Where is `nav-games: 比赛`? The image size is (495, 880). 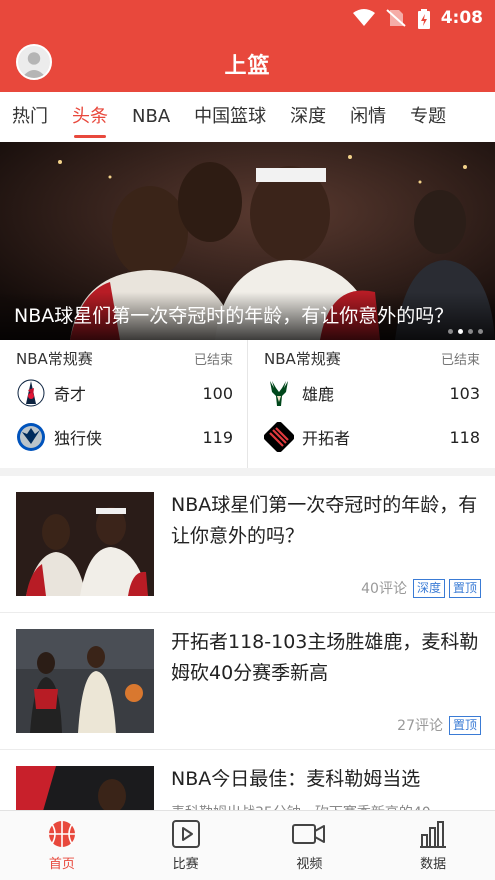
nav-games: 比赛 is located at coordinates (186, 845).